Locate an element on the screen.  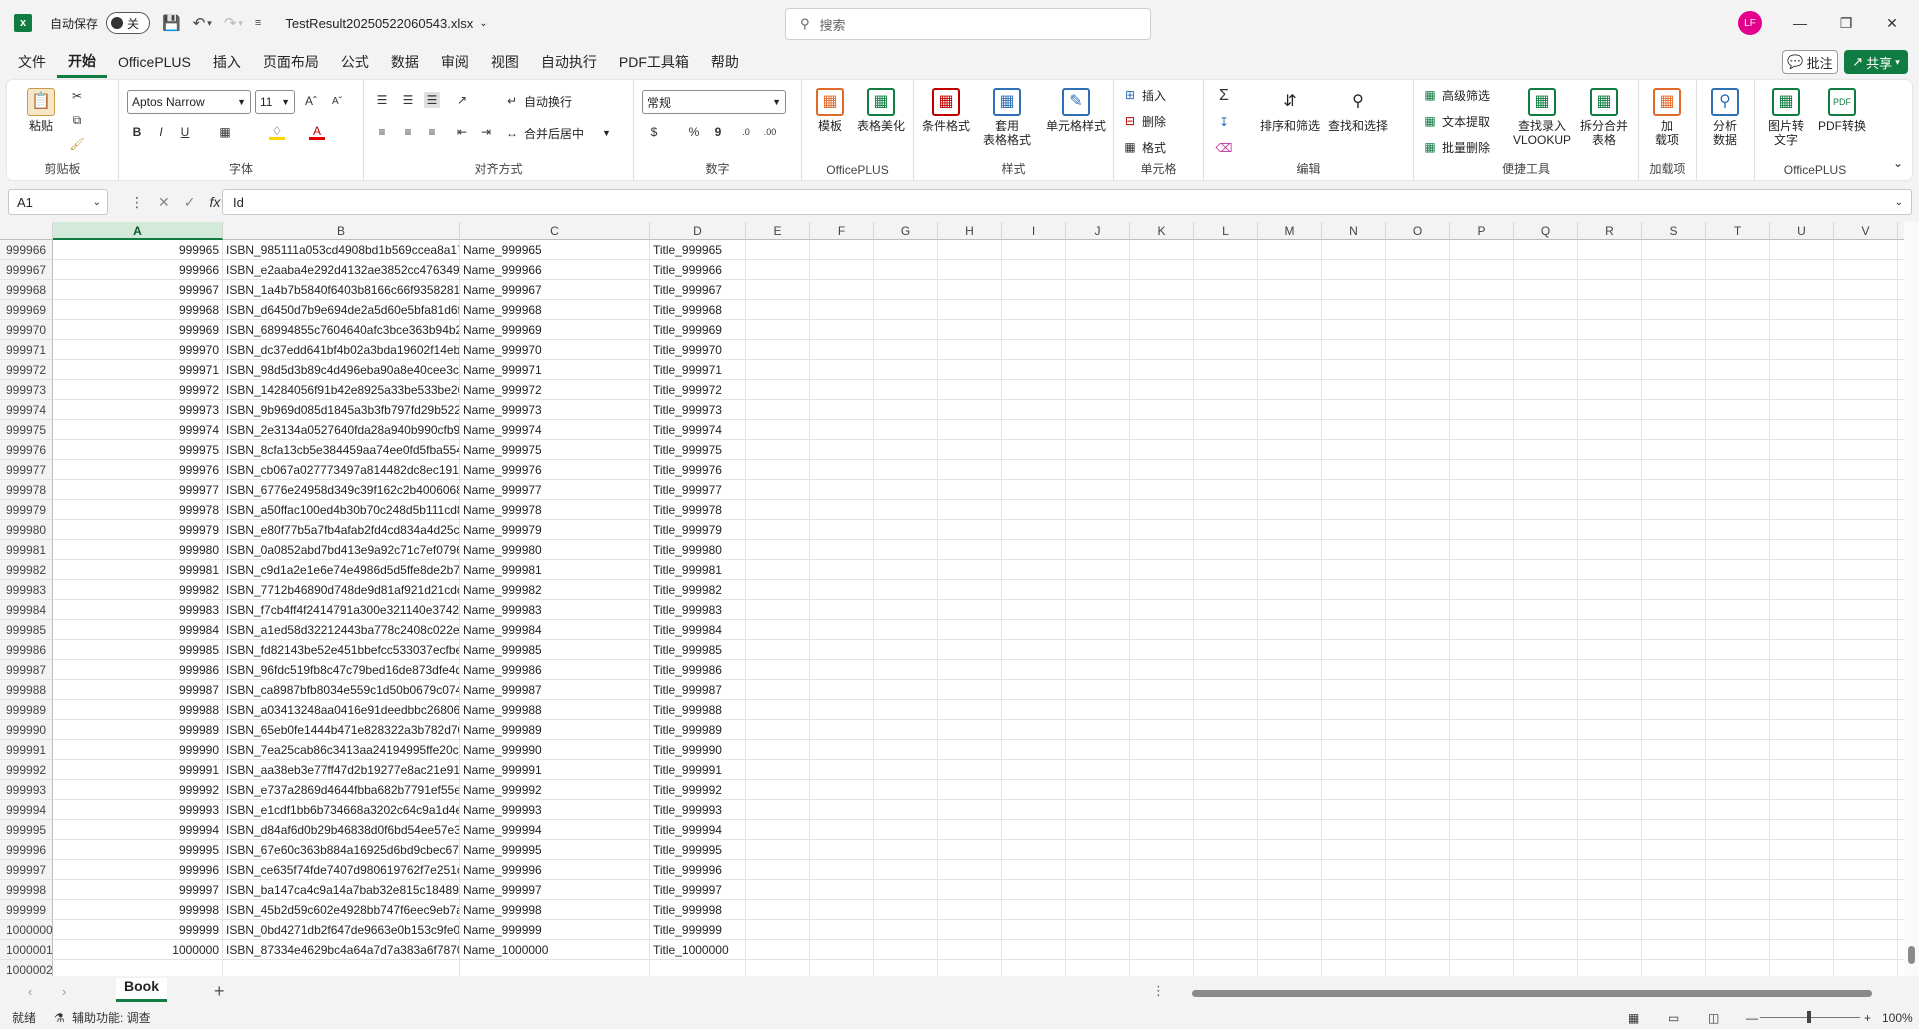
menu-page-layout: 页面布局 is located at coordinates (291, 62).